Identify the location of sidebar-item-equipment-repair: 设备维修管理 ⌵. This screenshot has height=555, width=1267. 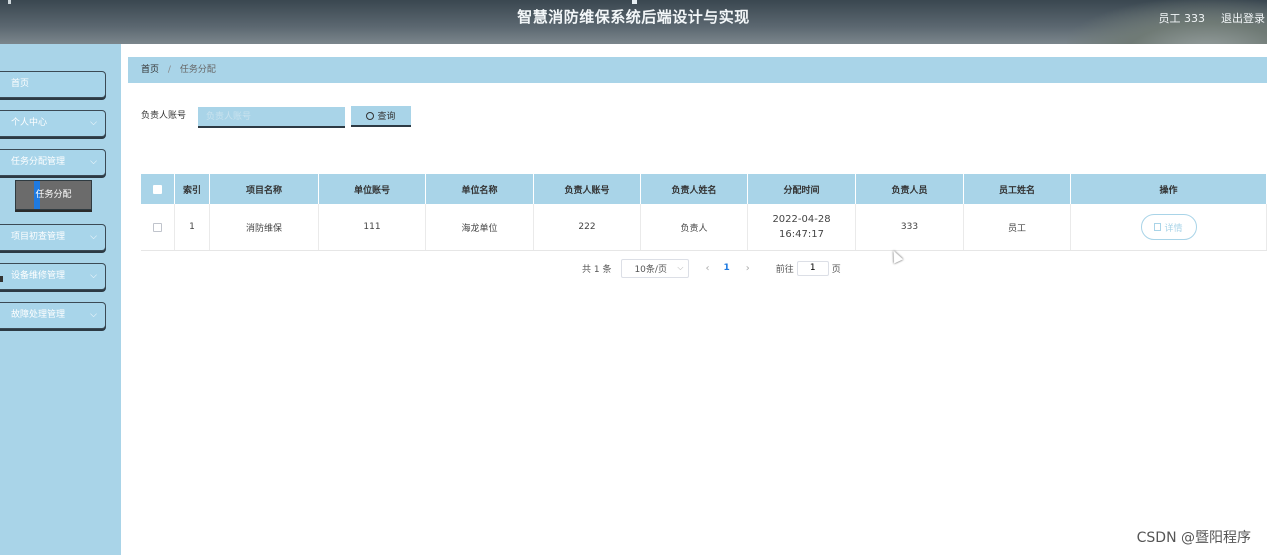
(53, 276).